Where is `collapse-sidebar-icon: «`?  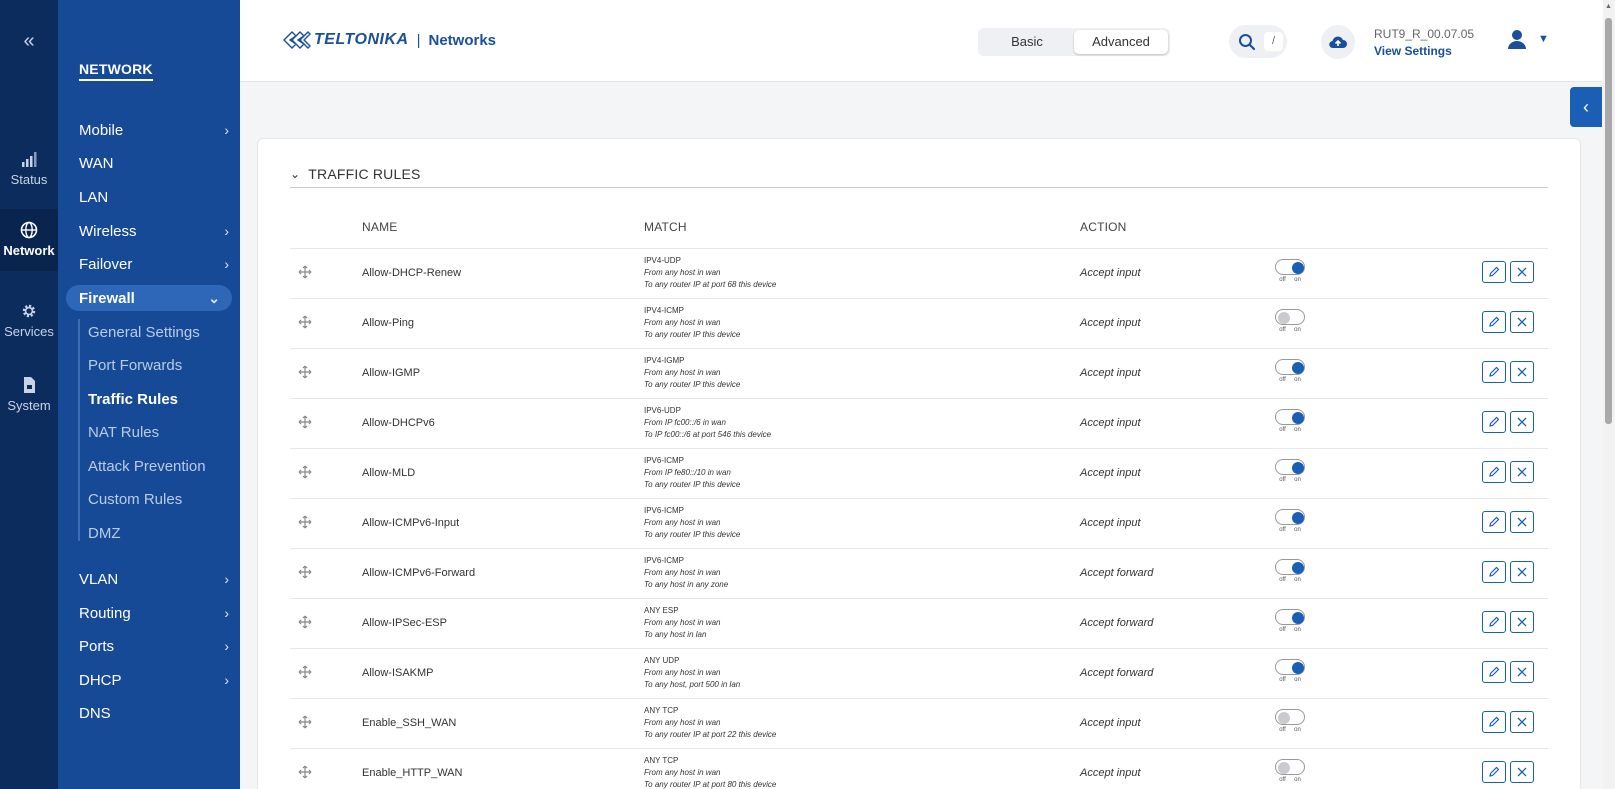 collapse-sidebar-icon: « is located at coordinates (29, 41).